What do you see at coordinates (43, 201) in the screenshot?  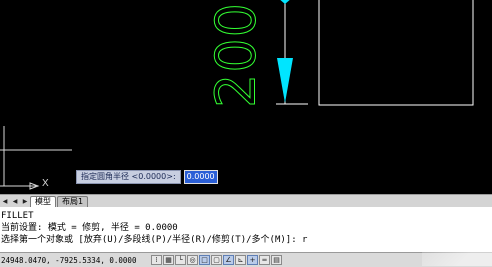 I see `tab-model: 模型` at bounding box center [43, 201].